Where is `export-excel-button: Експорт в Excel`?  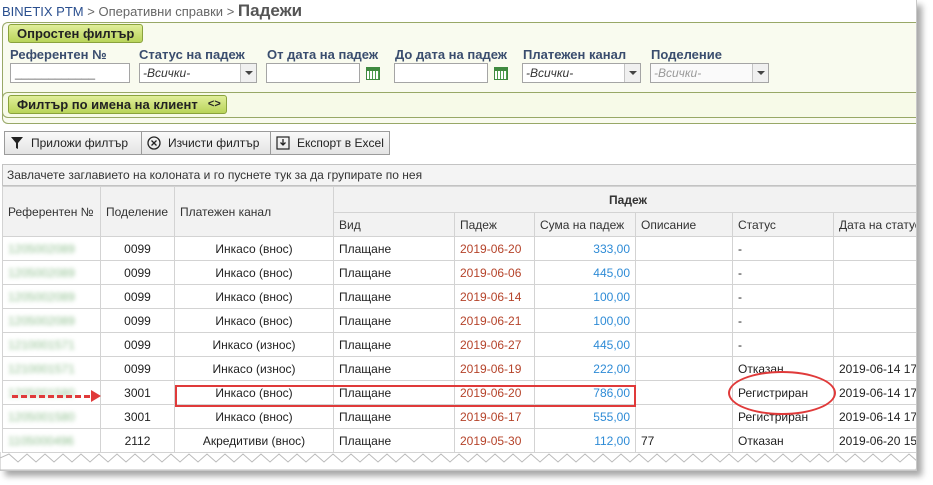 export-excel-button: Експорт в Excel is located at coordinates (330, 143).